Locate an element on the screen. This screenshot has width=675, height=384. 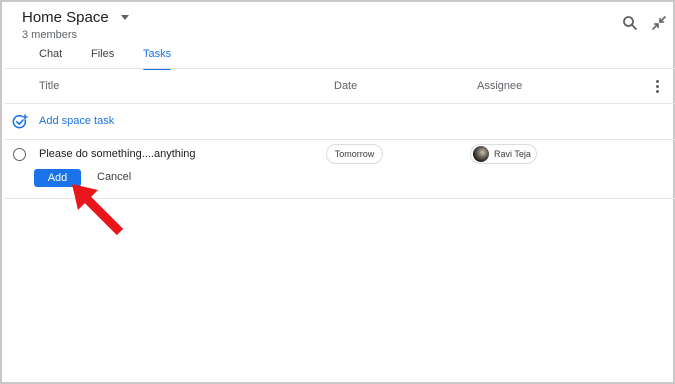
task-assignee-chip: Ravi Teja is located at coordinates (503, 154).